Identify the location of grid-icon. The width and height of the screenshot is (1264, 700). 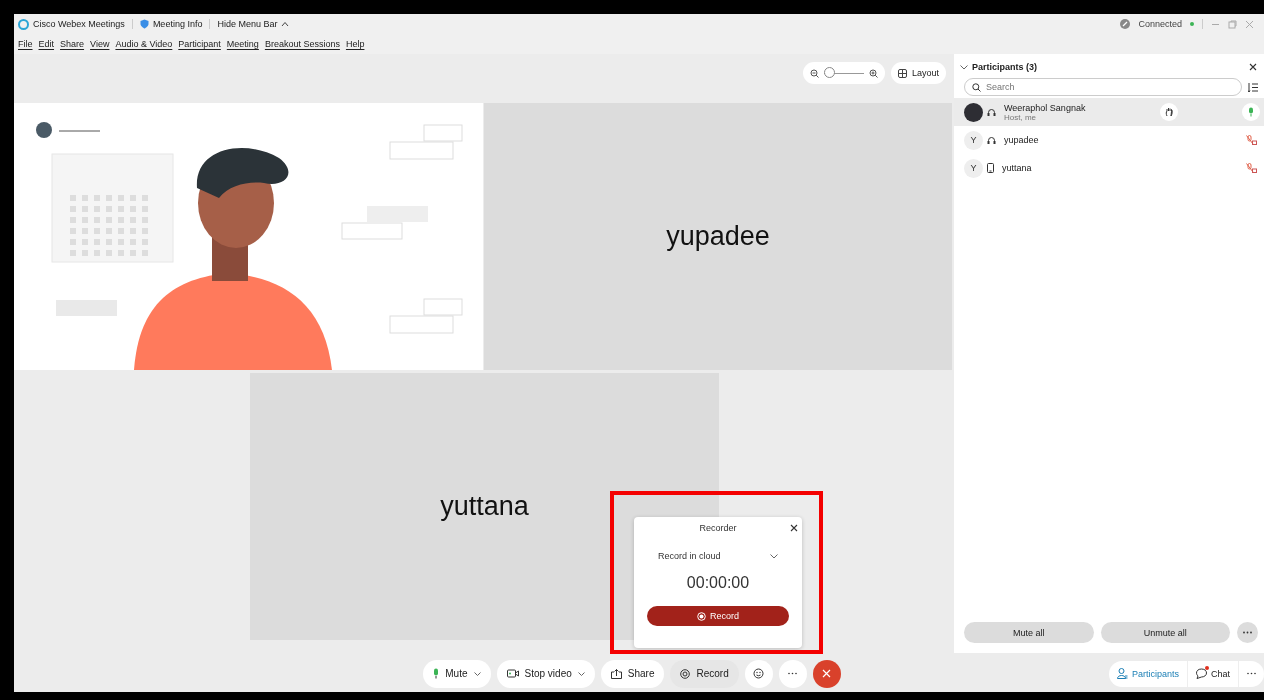
(902, 73).